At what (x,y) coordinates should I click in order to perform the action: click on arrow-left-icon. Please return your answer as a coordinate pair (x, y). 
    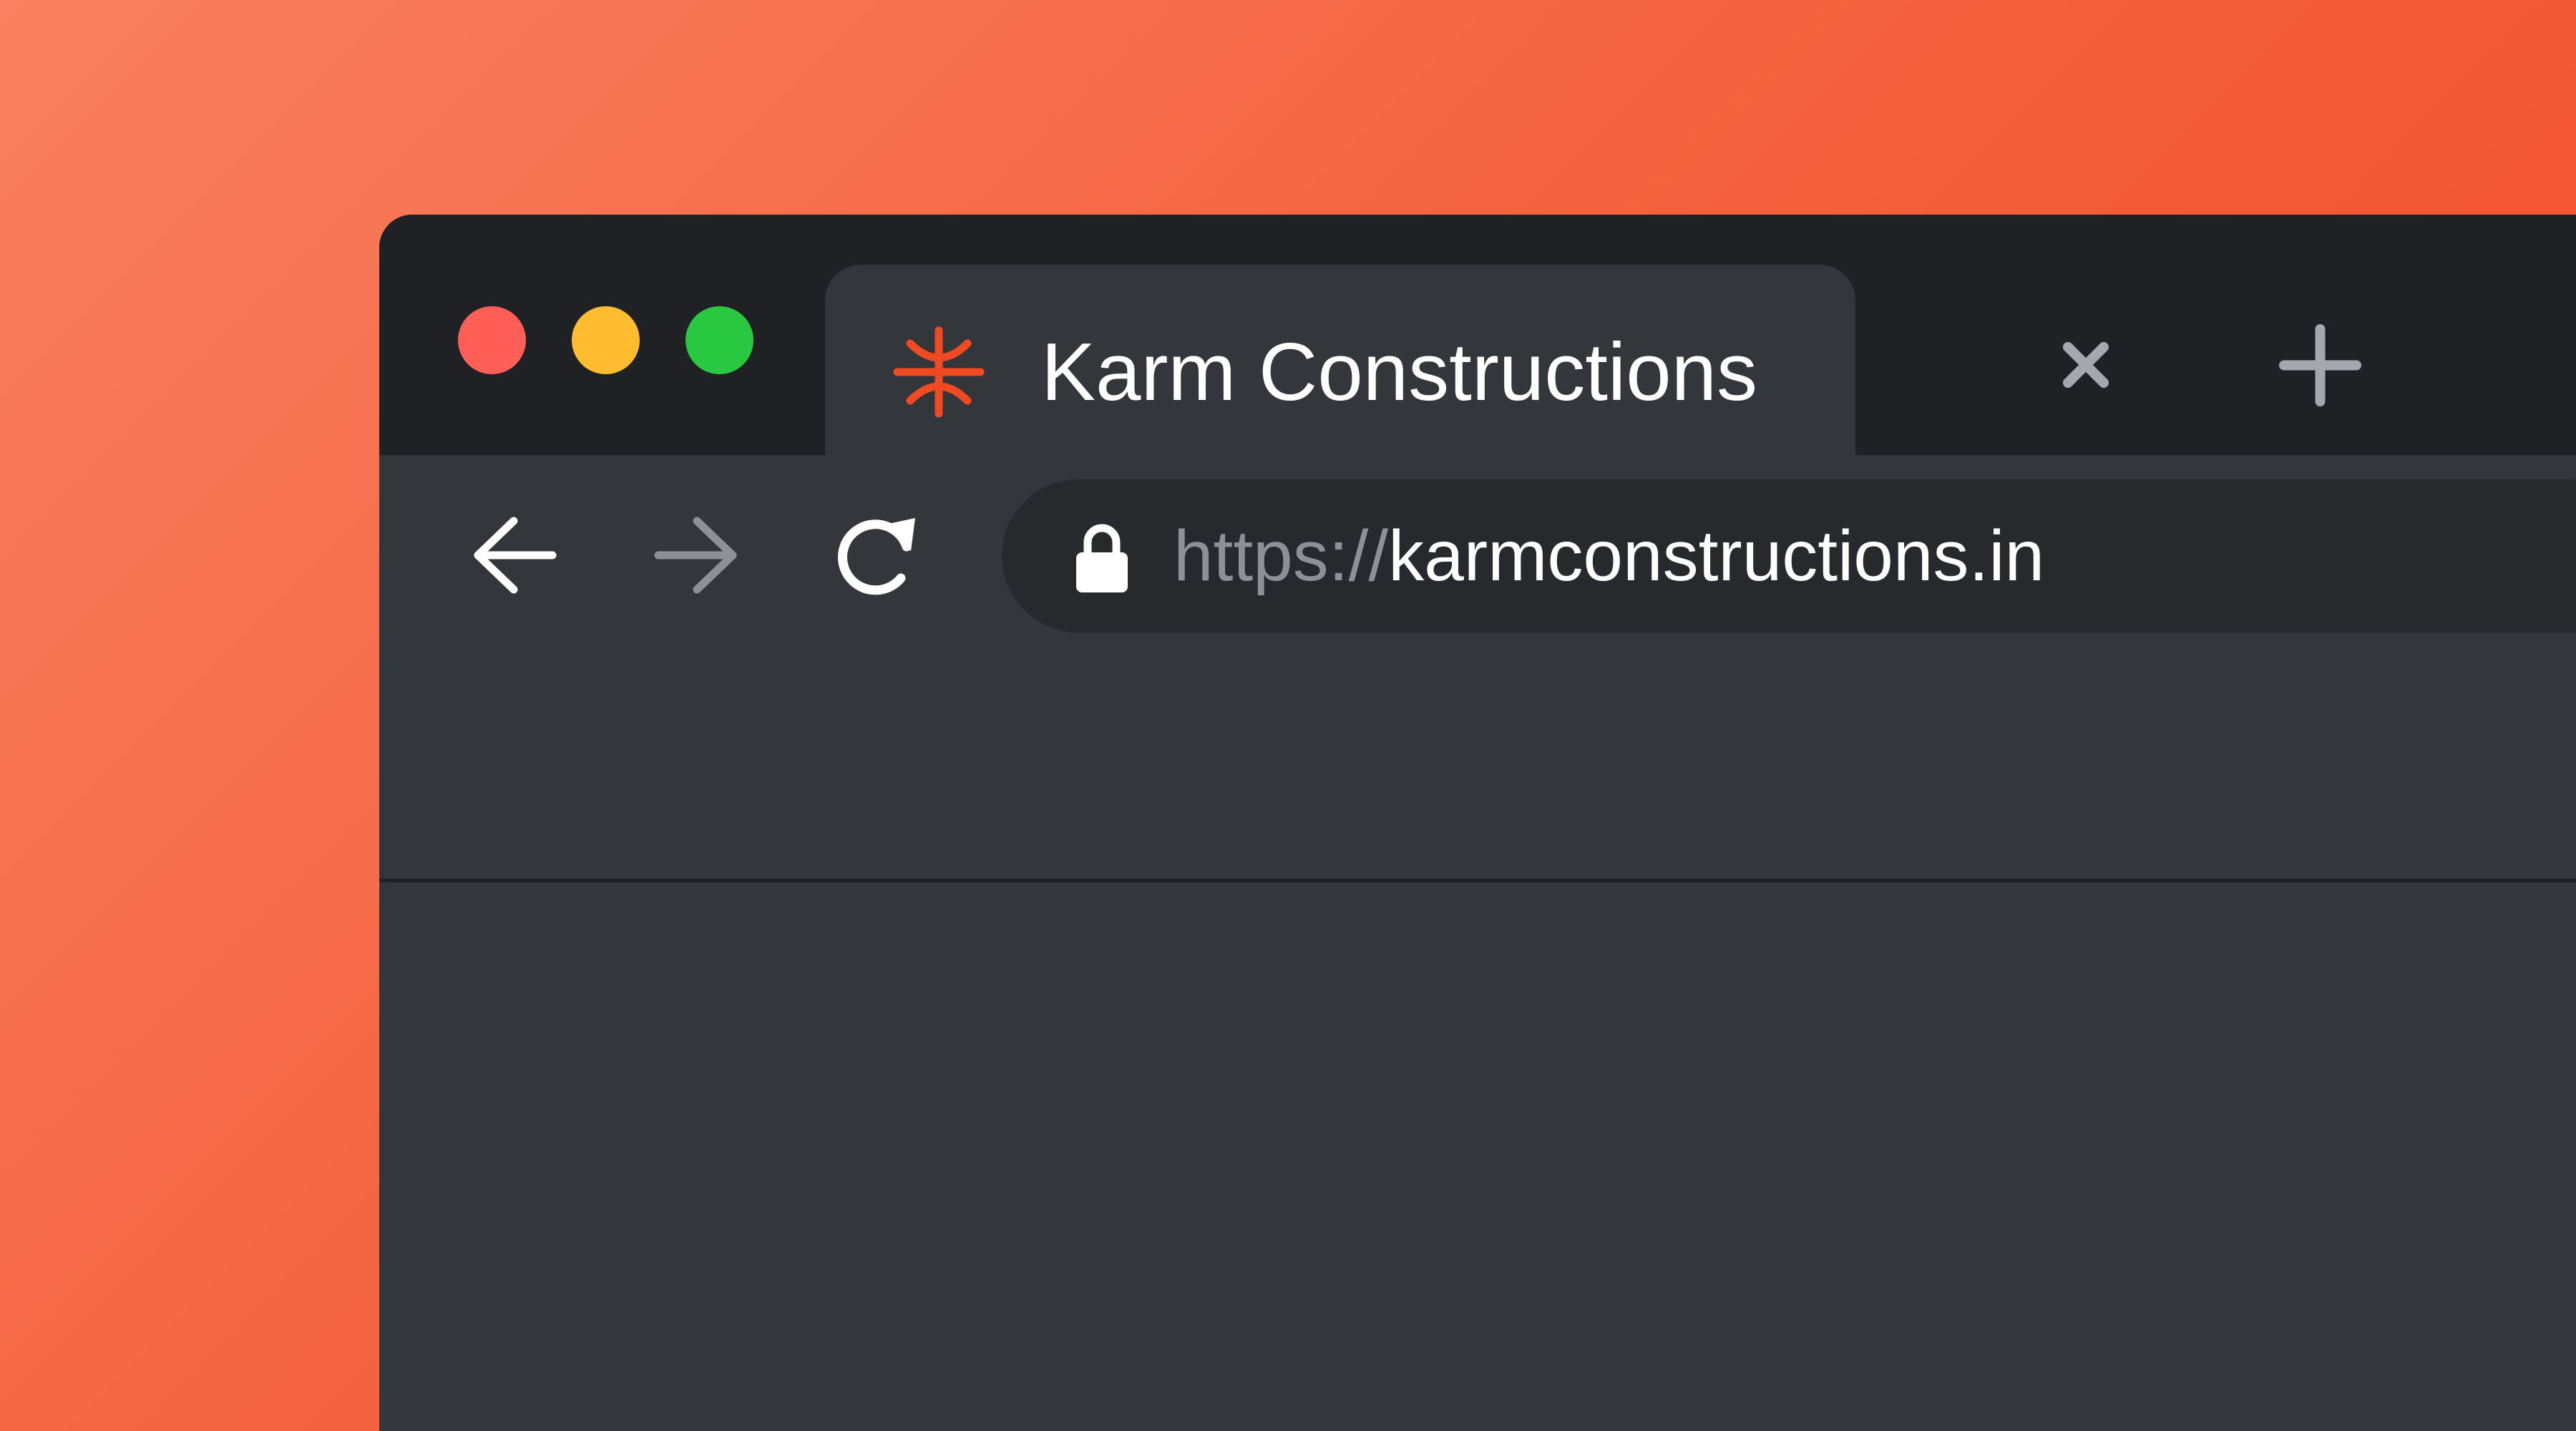
    Looking at the image, I should click on (515, 555).